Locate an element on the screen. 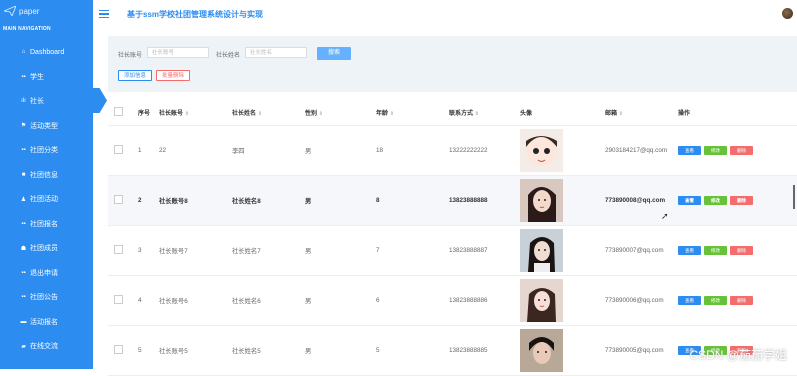 The image size is (797, 376). cell-email: 773890006@qq.com is located at coordinates (634, 300).